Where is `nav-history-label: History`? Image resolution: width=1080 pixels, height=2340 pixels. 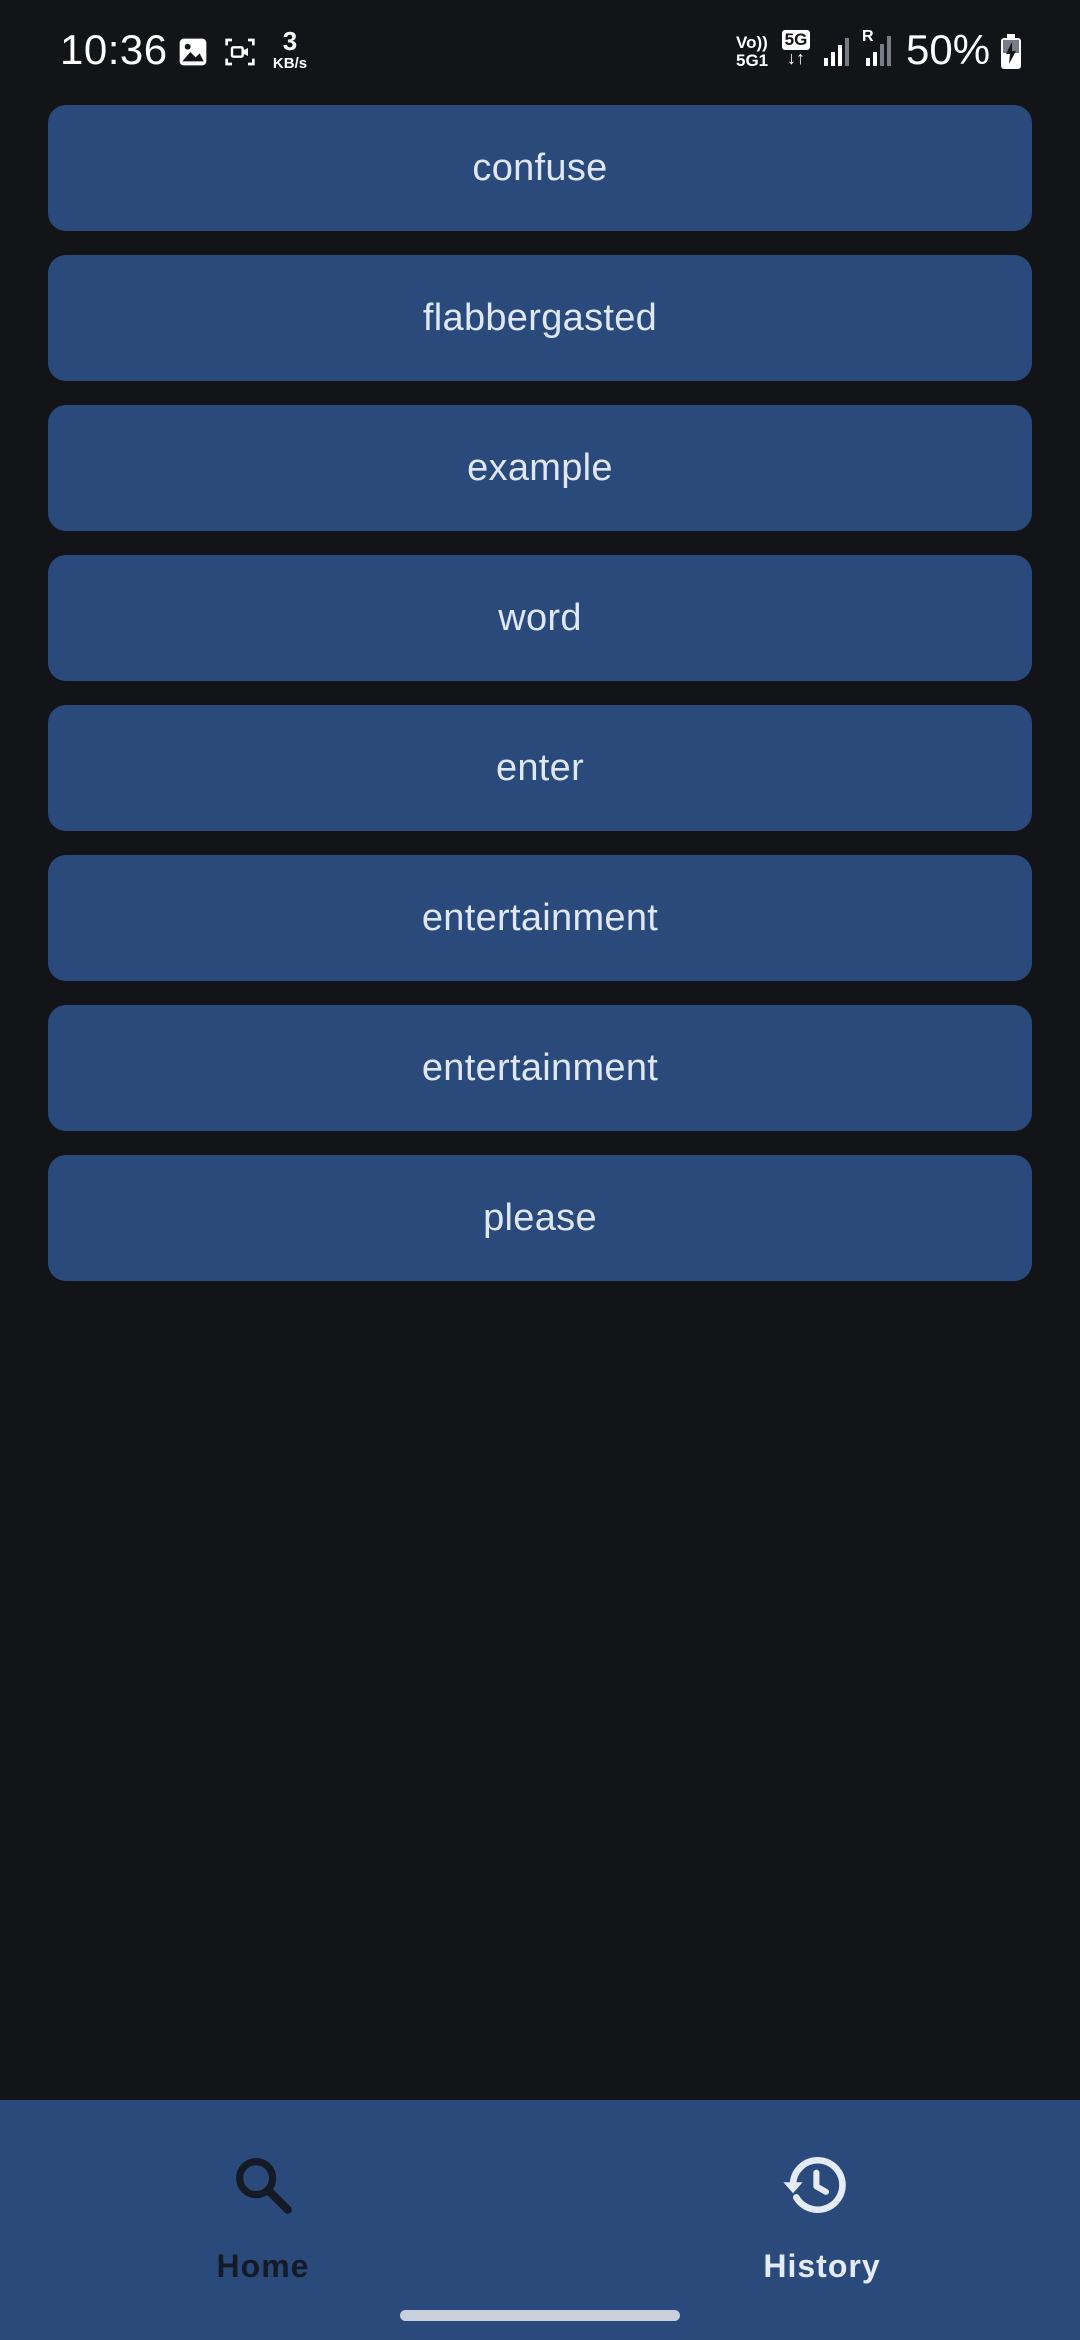 nav-history-label: History is located at coordinates (822, 2266).